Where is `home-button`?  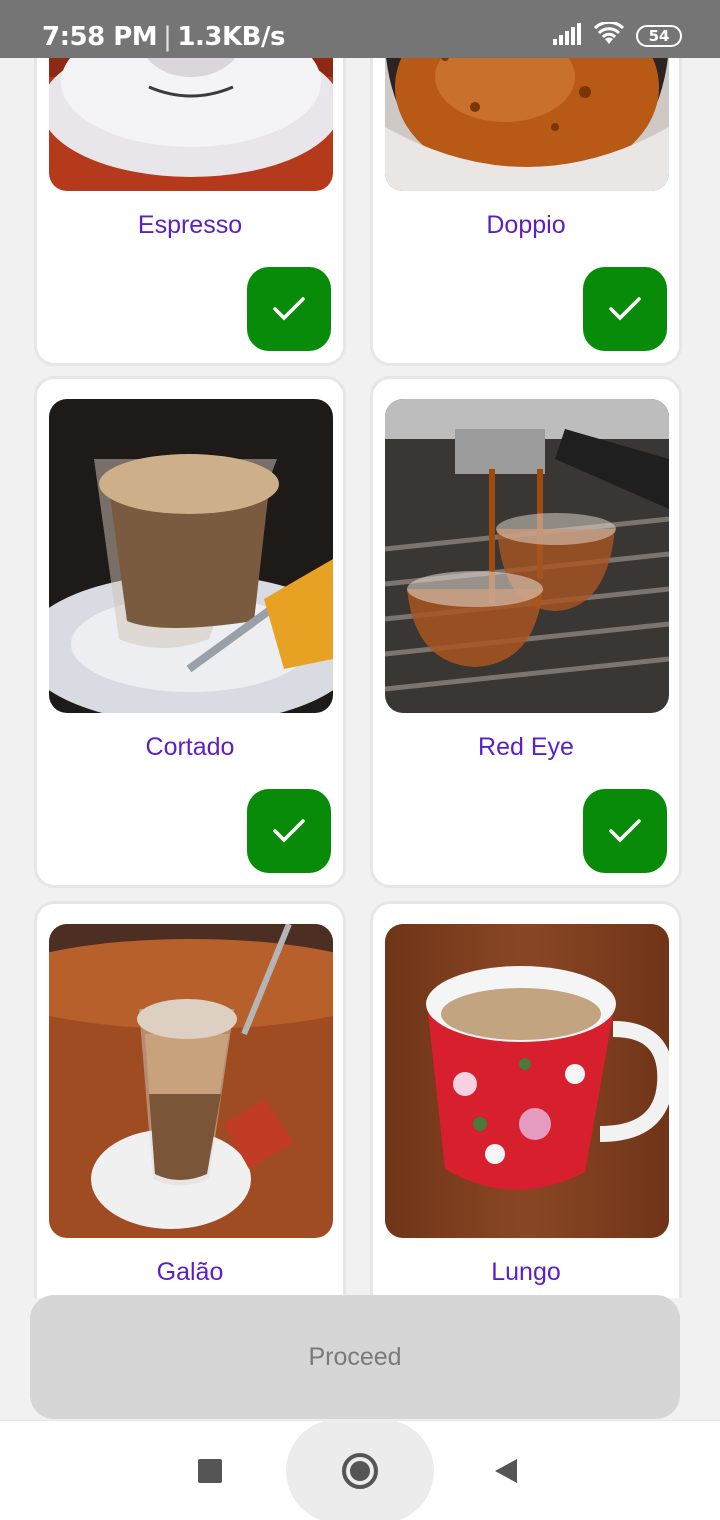 home-button is located at coordinates (360, 1469).